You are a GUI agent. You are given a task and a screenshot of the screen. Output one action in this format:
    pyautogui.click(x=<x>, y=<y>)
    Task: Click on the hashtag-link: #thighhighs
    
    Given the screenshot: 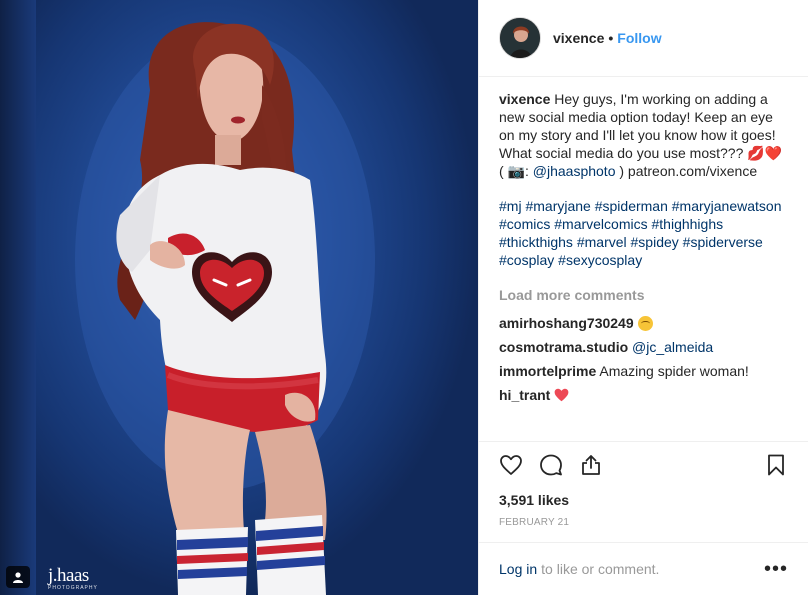 What is the action you would take?
    pyautogui.click(x=688, y=224)
    